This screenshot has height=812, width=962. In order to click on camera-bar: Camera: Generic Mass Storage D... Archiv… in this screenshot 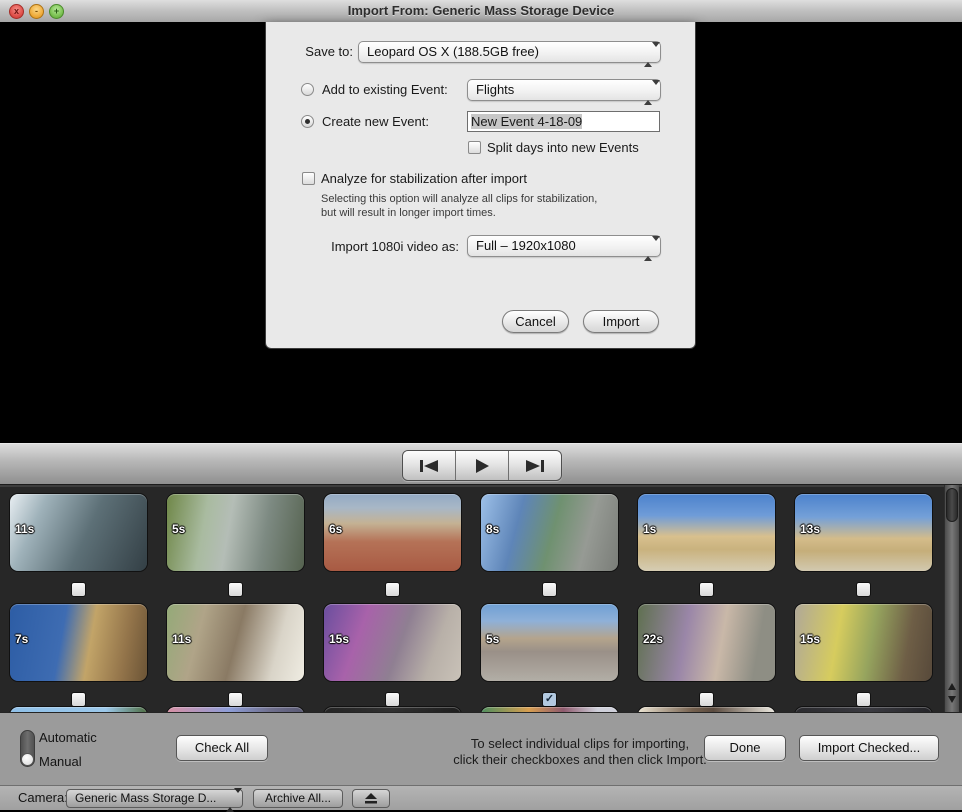, I will do `click(481, 798)`.